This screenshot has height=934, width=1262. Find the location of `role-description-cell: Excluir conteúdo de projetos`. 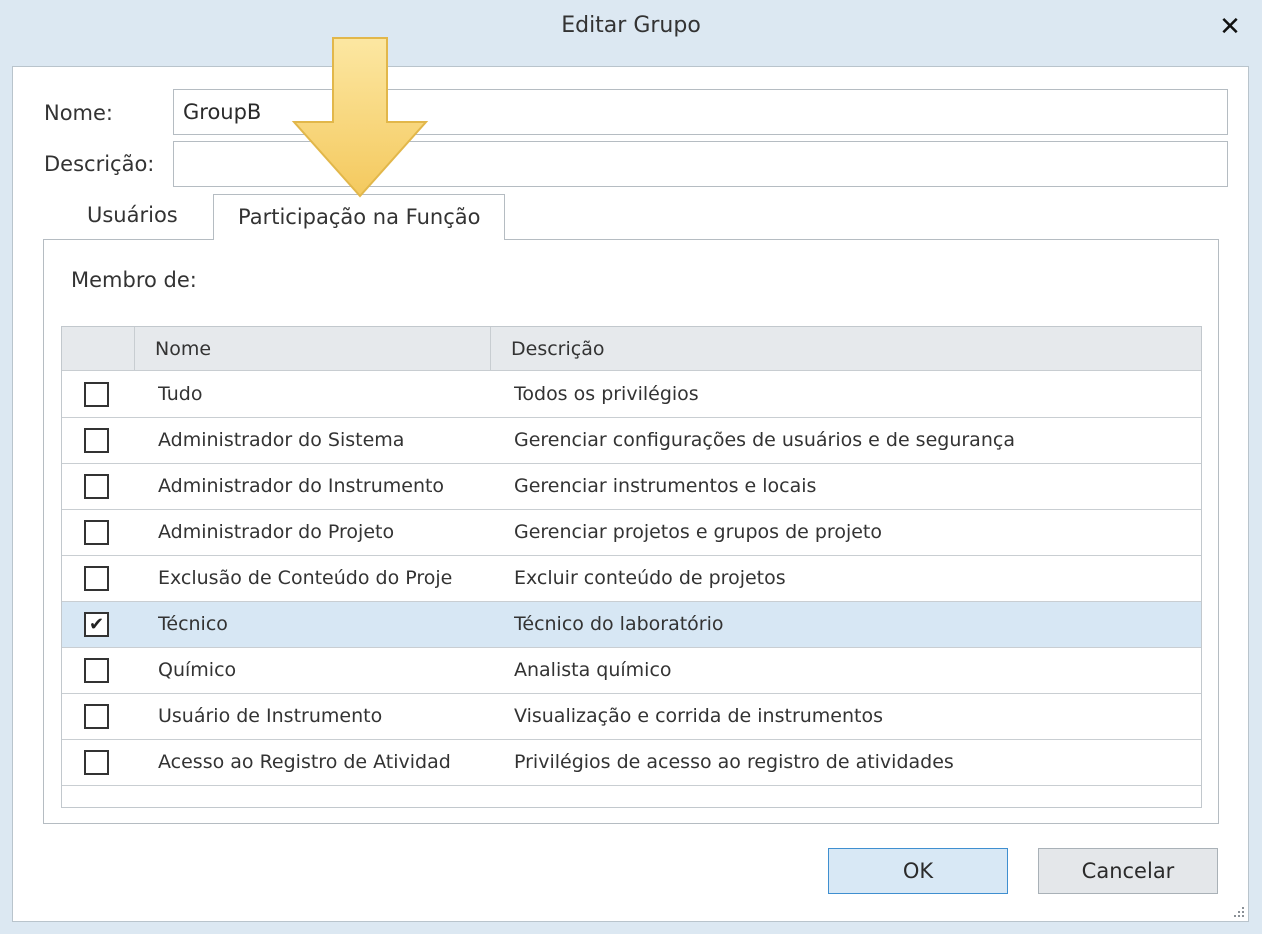

role-description-cell: Excluir conteúdo de projetos is located at coordinates (650, 578).